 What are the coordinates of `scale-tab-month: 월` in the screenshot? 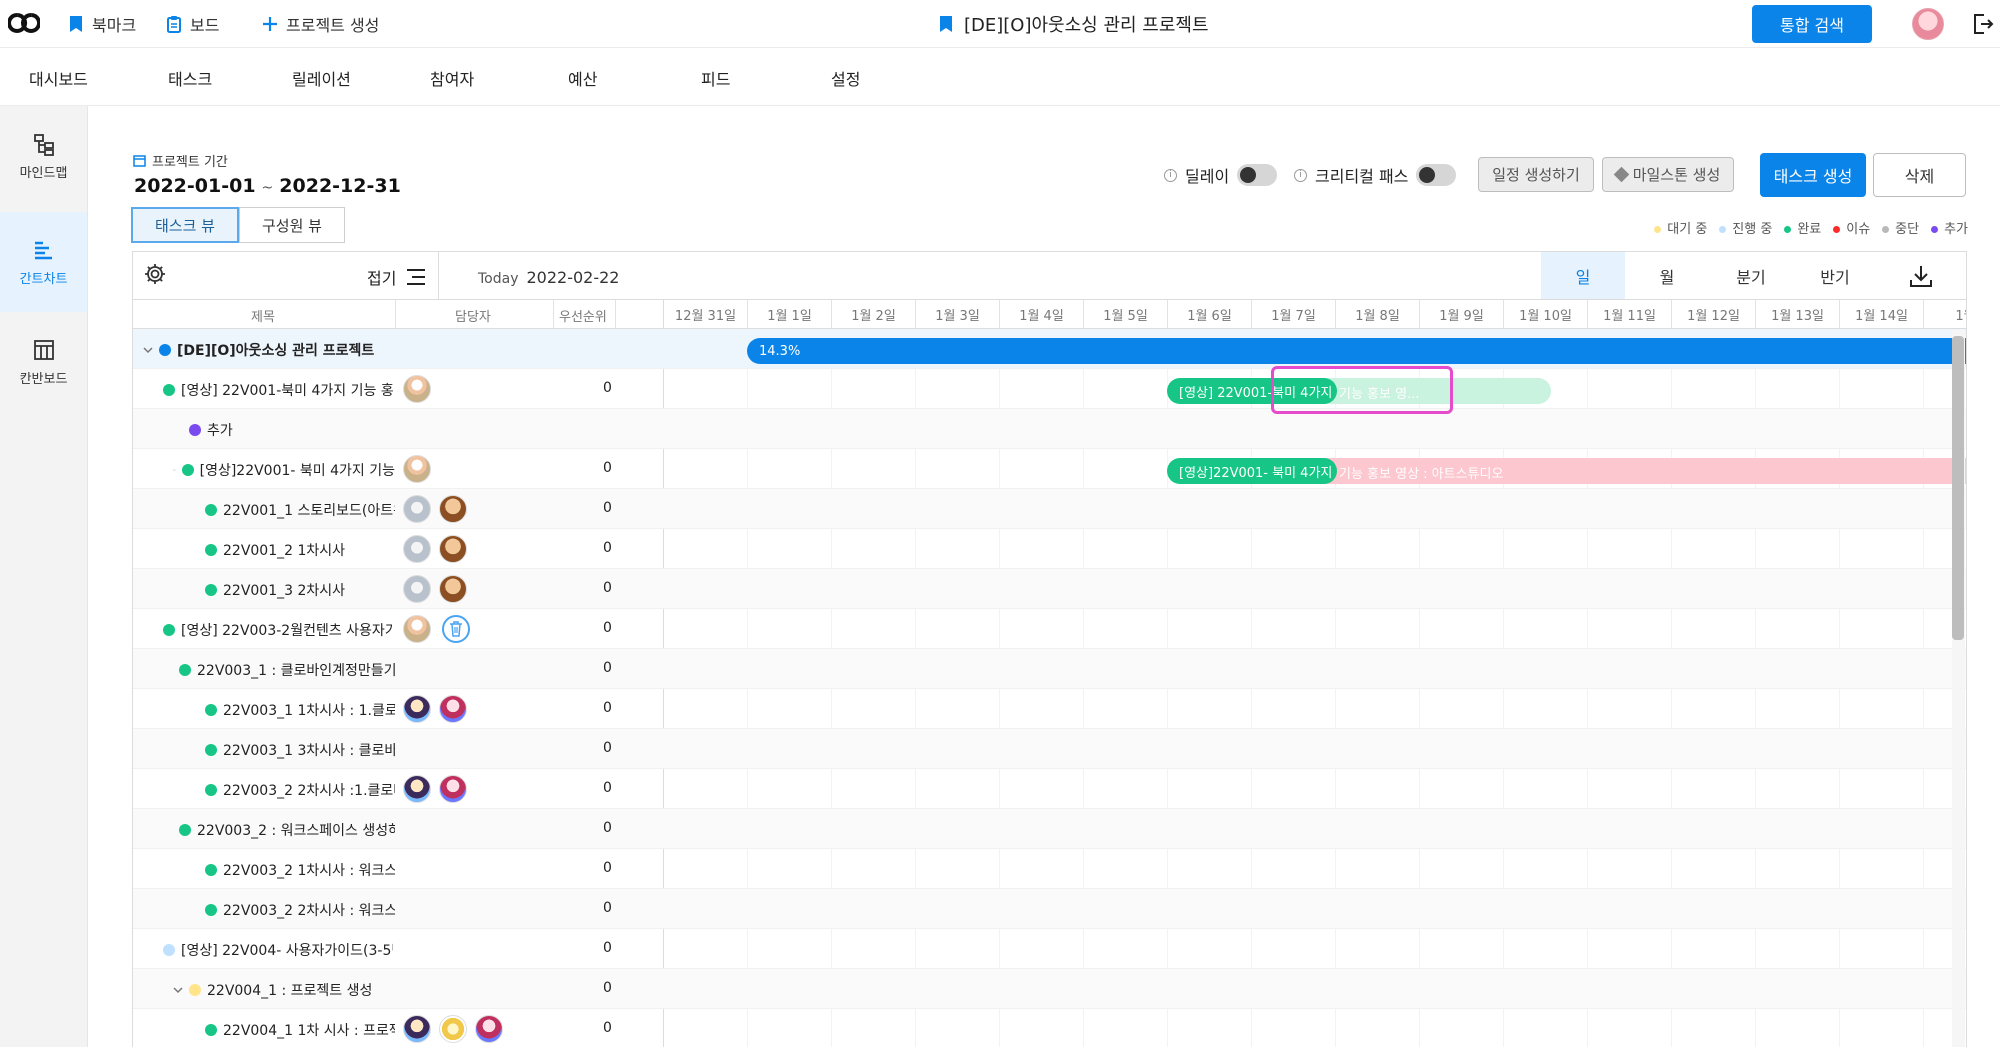 It's located at (1667, 275).